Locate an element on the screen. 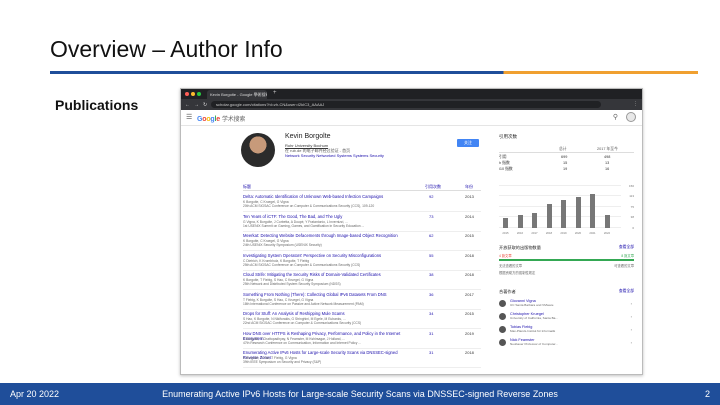 This screenshot has width=720, height=405. avatar is located at coordinates (258, 150).